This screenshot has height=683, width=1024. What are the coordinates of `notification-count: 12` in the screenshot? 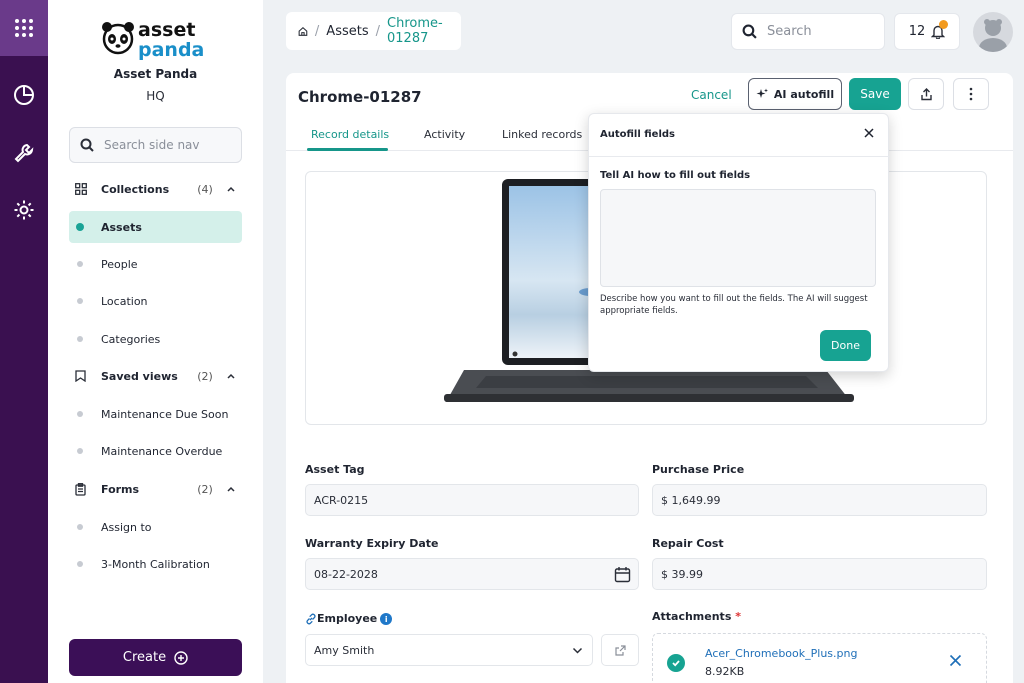 It's located at (917, 31).